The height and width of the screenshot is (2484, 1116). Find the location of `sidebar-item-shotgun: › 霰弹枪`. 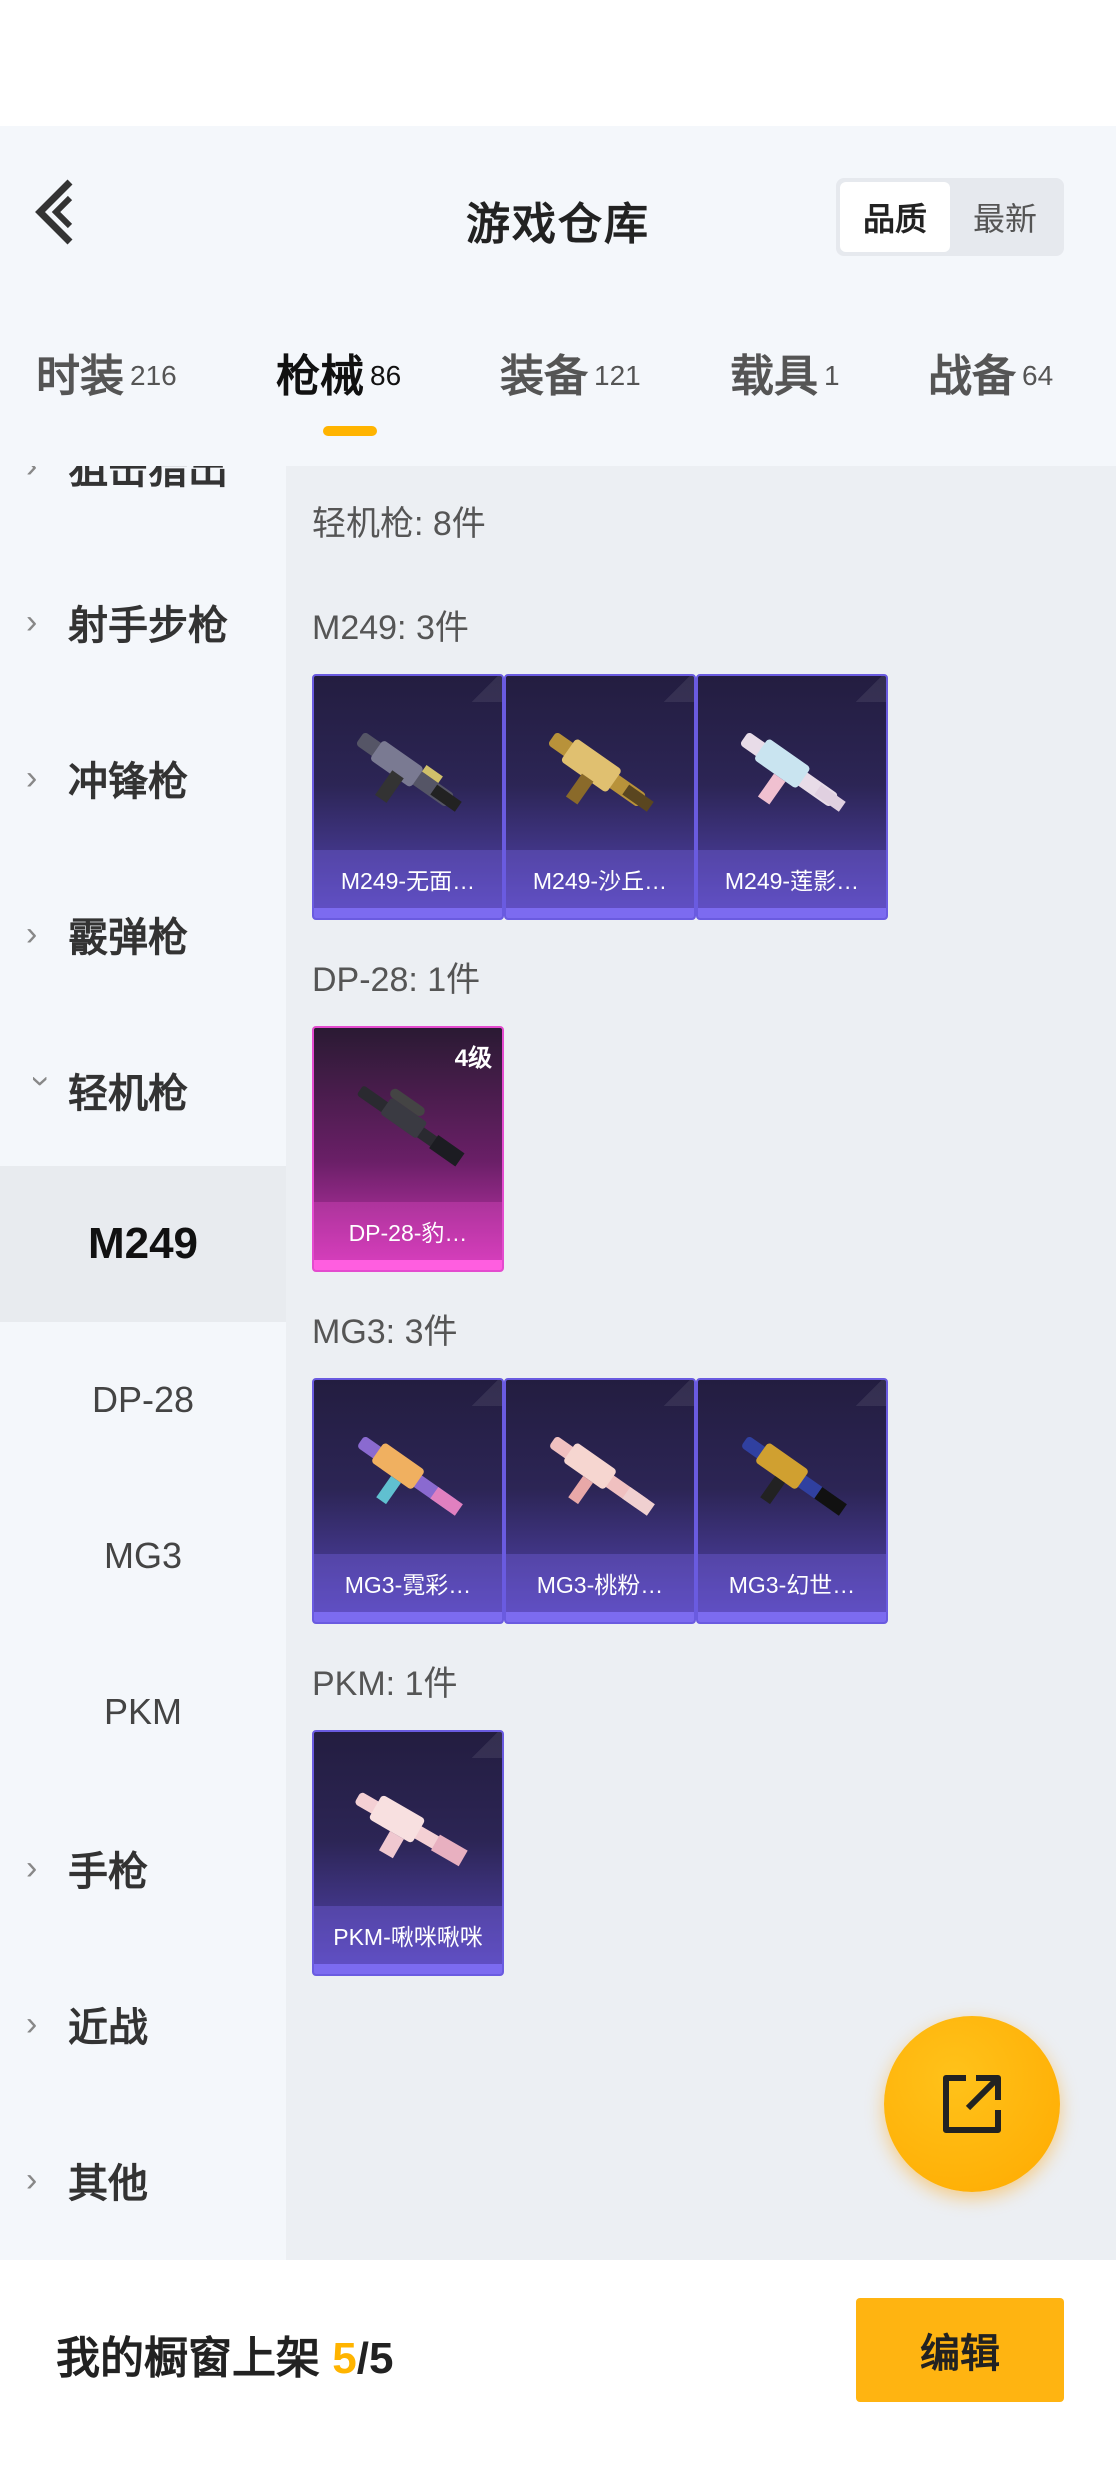

sidebar-item-shotgun: › 霰弹枪 is located at coordinates (143, 934).